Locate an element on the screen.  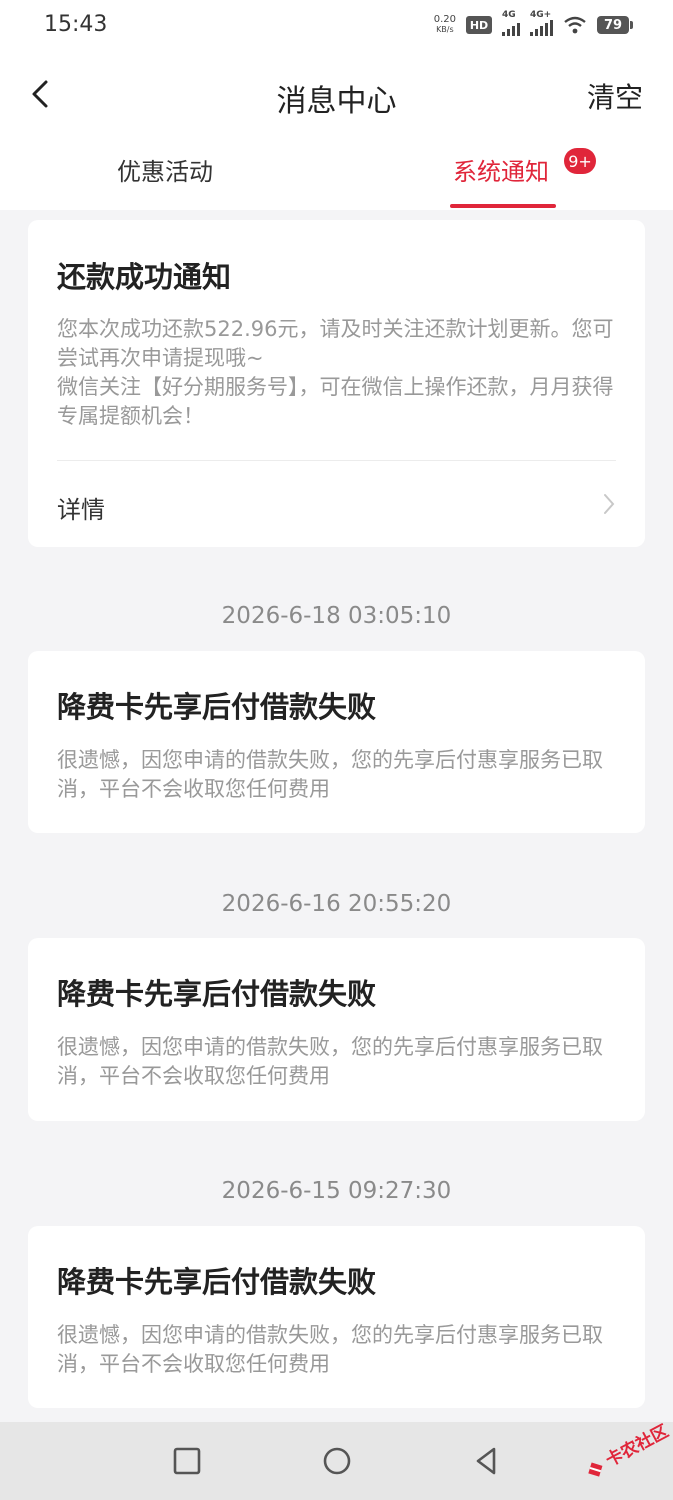
signal1-label: 4G is located at coordinates (509, 15).